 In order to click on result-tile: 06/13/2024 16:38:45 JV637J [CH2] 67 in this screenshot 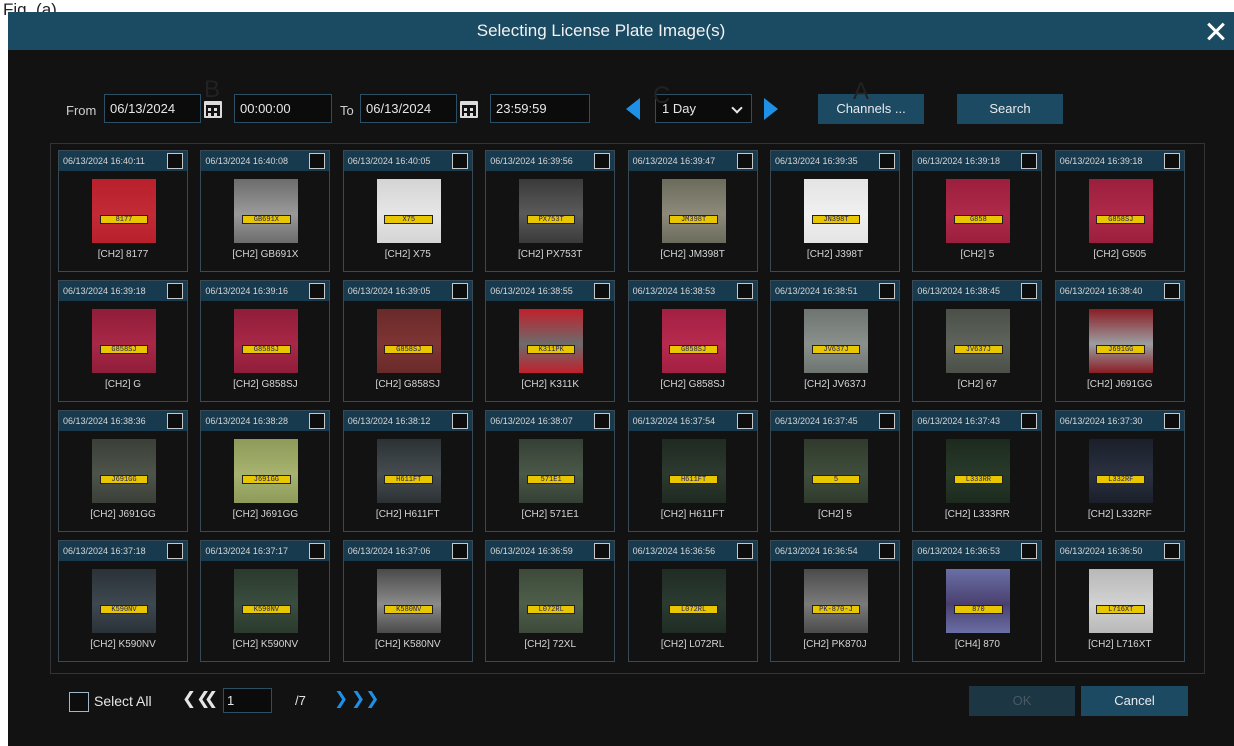, I will do `click(977, 341)`.